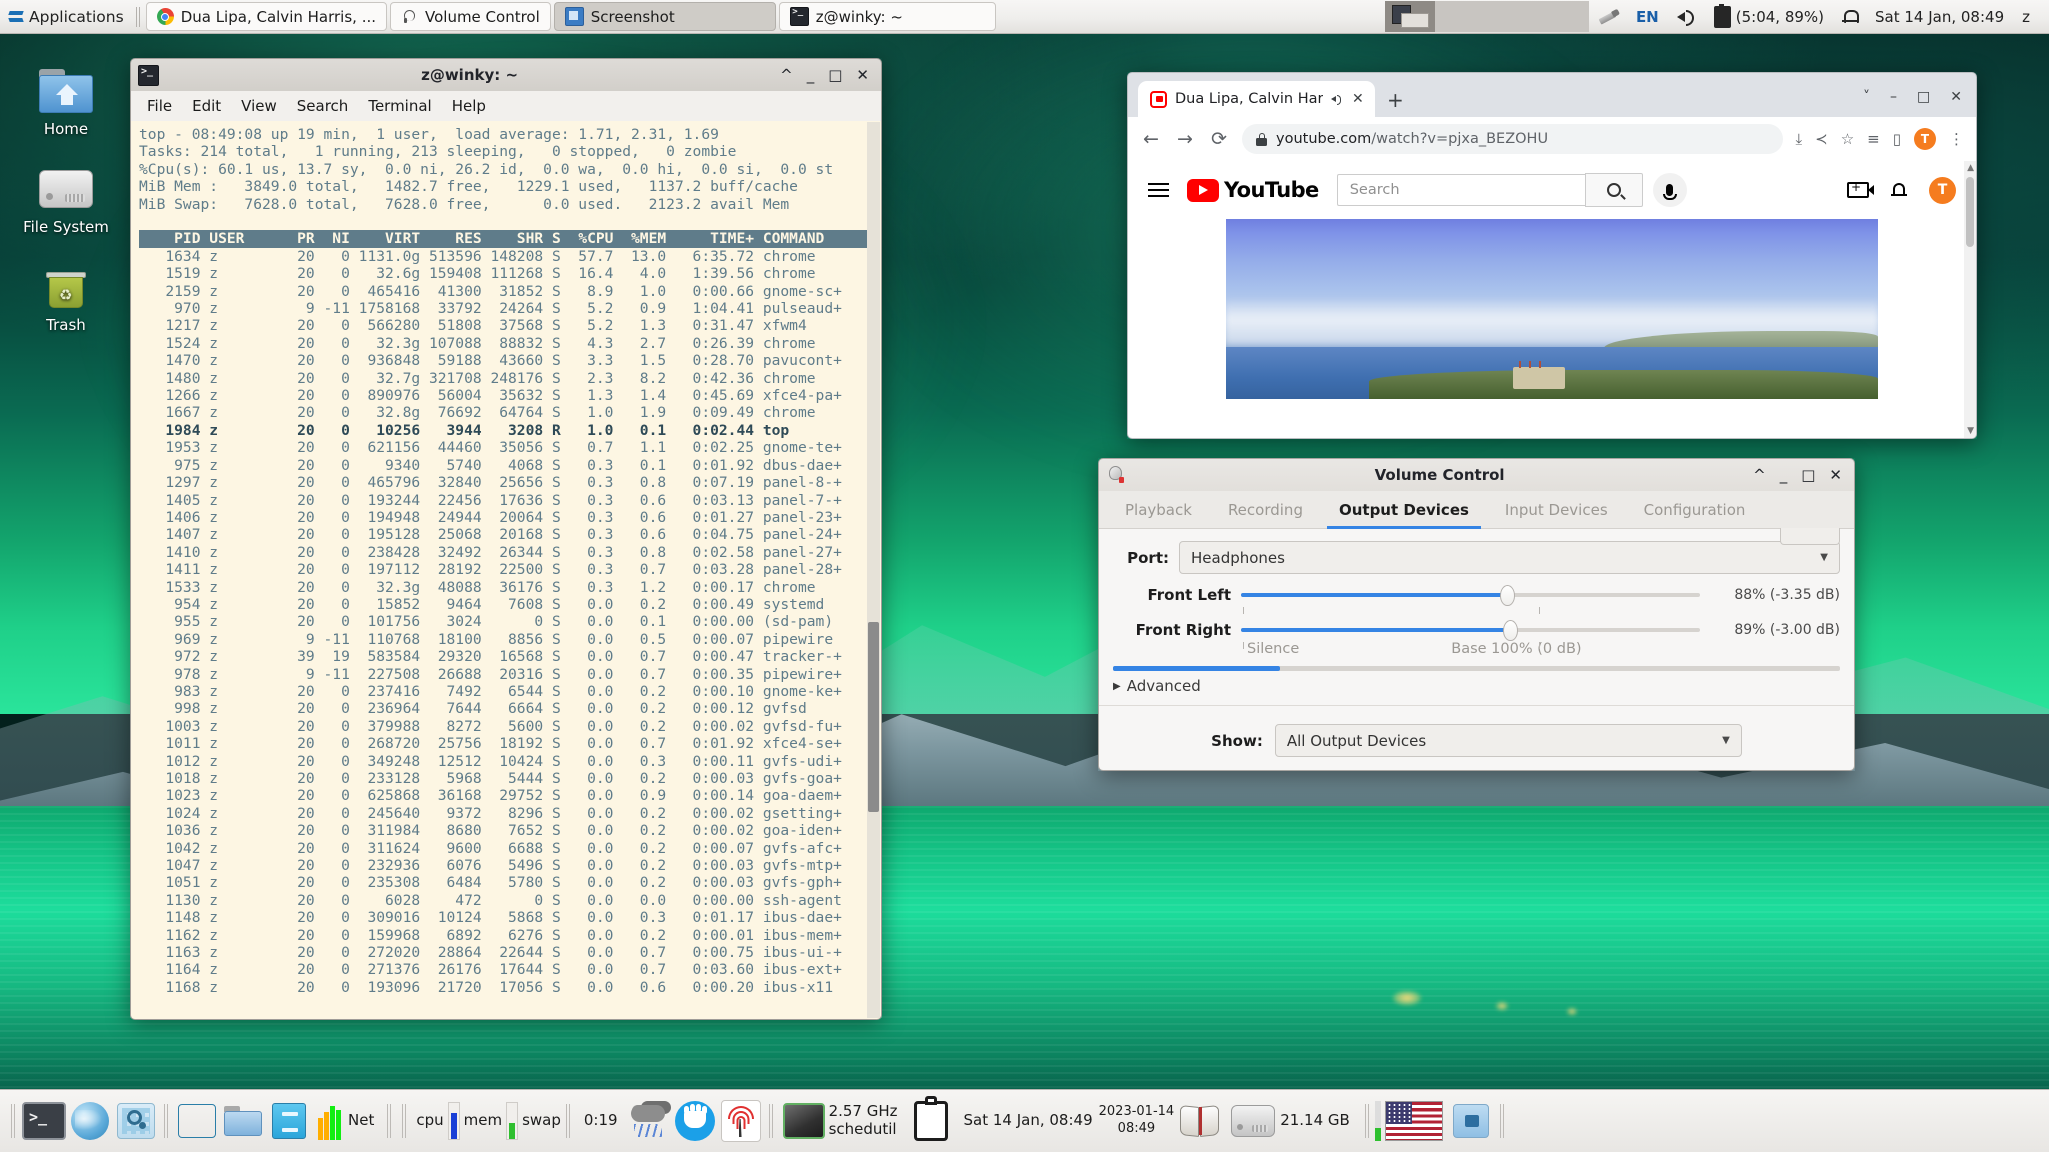 The width and height of the screenshot is (2049, 1152). I want to click on youtube-header: YouTube Search T, so click(1552, 190).